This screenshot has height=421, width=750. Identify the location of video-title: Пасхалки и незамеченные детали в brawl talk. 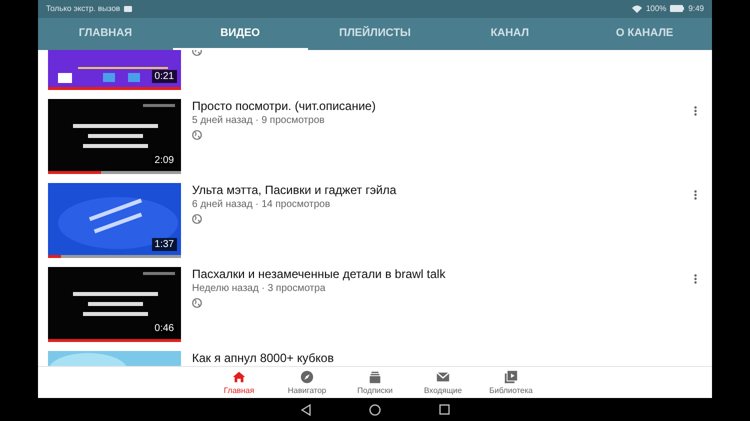
(319, 273).